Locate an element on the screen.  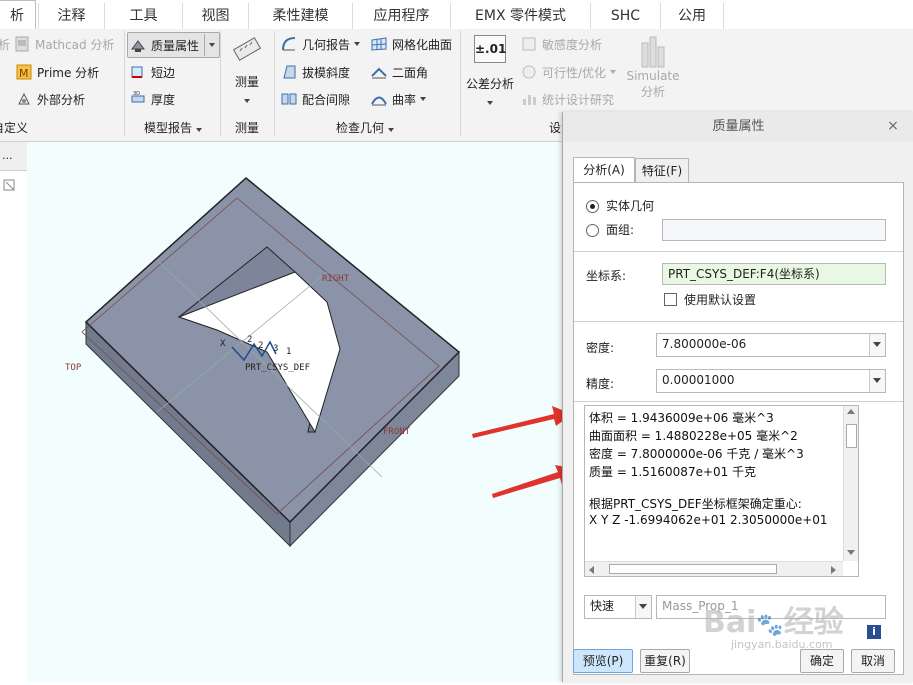
precision-combo: 0.00001000 is located at coordinates (771, 381).